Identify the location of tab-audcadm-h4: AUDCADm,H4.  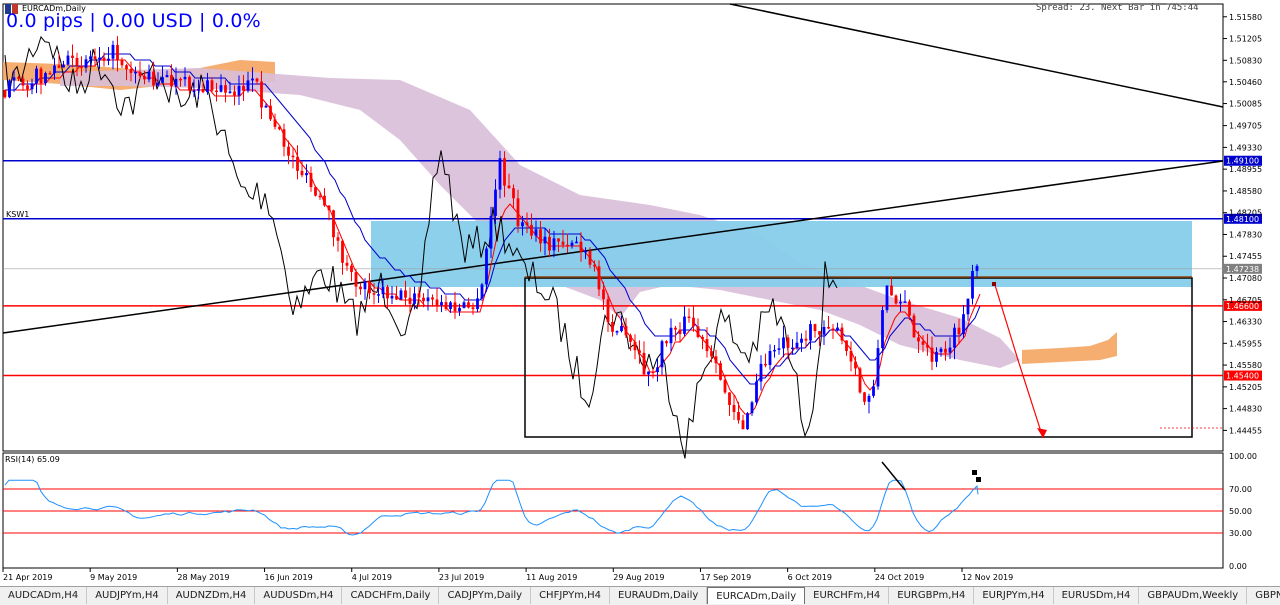
(44, 595).